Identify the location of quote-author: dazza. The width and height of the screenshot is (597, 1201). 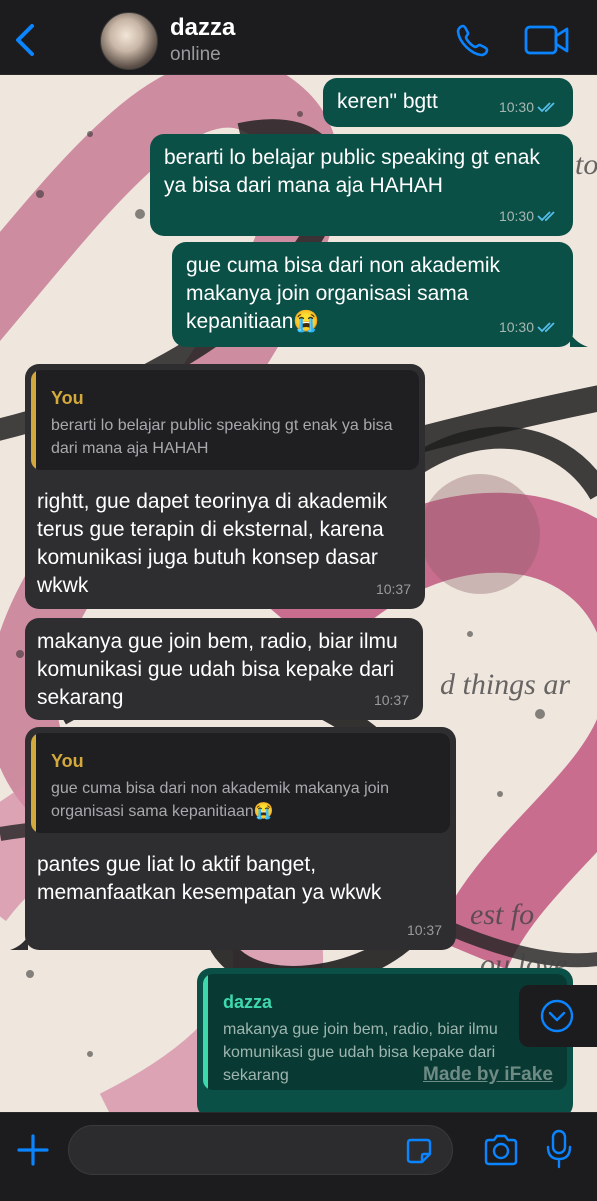
(248, 1002).